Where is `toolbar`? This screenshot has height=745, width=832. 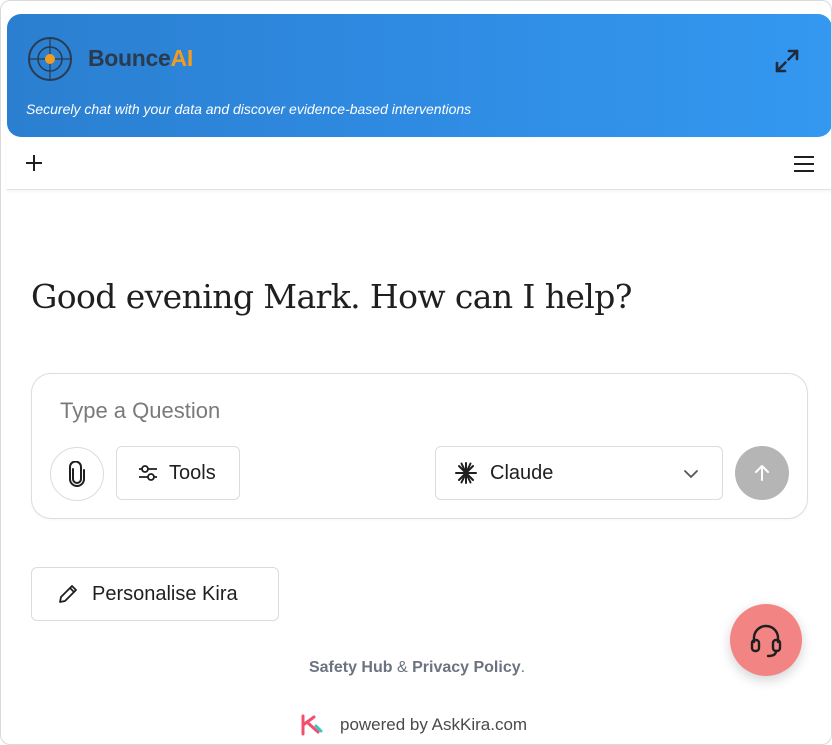 toolbar is located at coordinates (419, 164).